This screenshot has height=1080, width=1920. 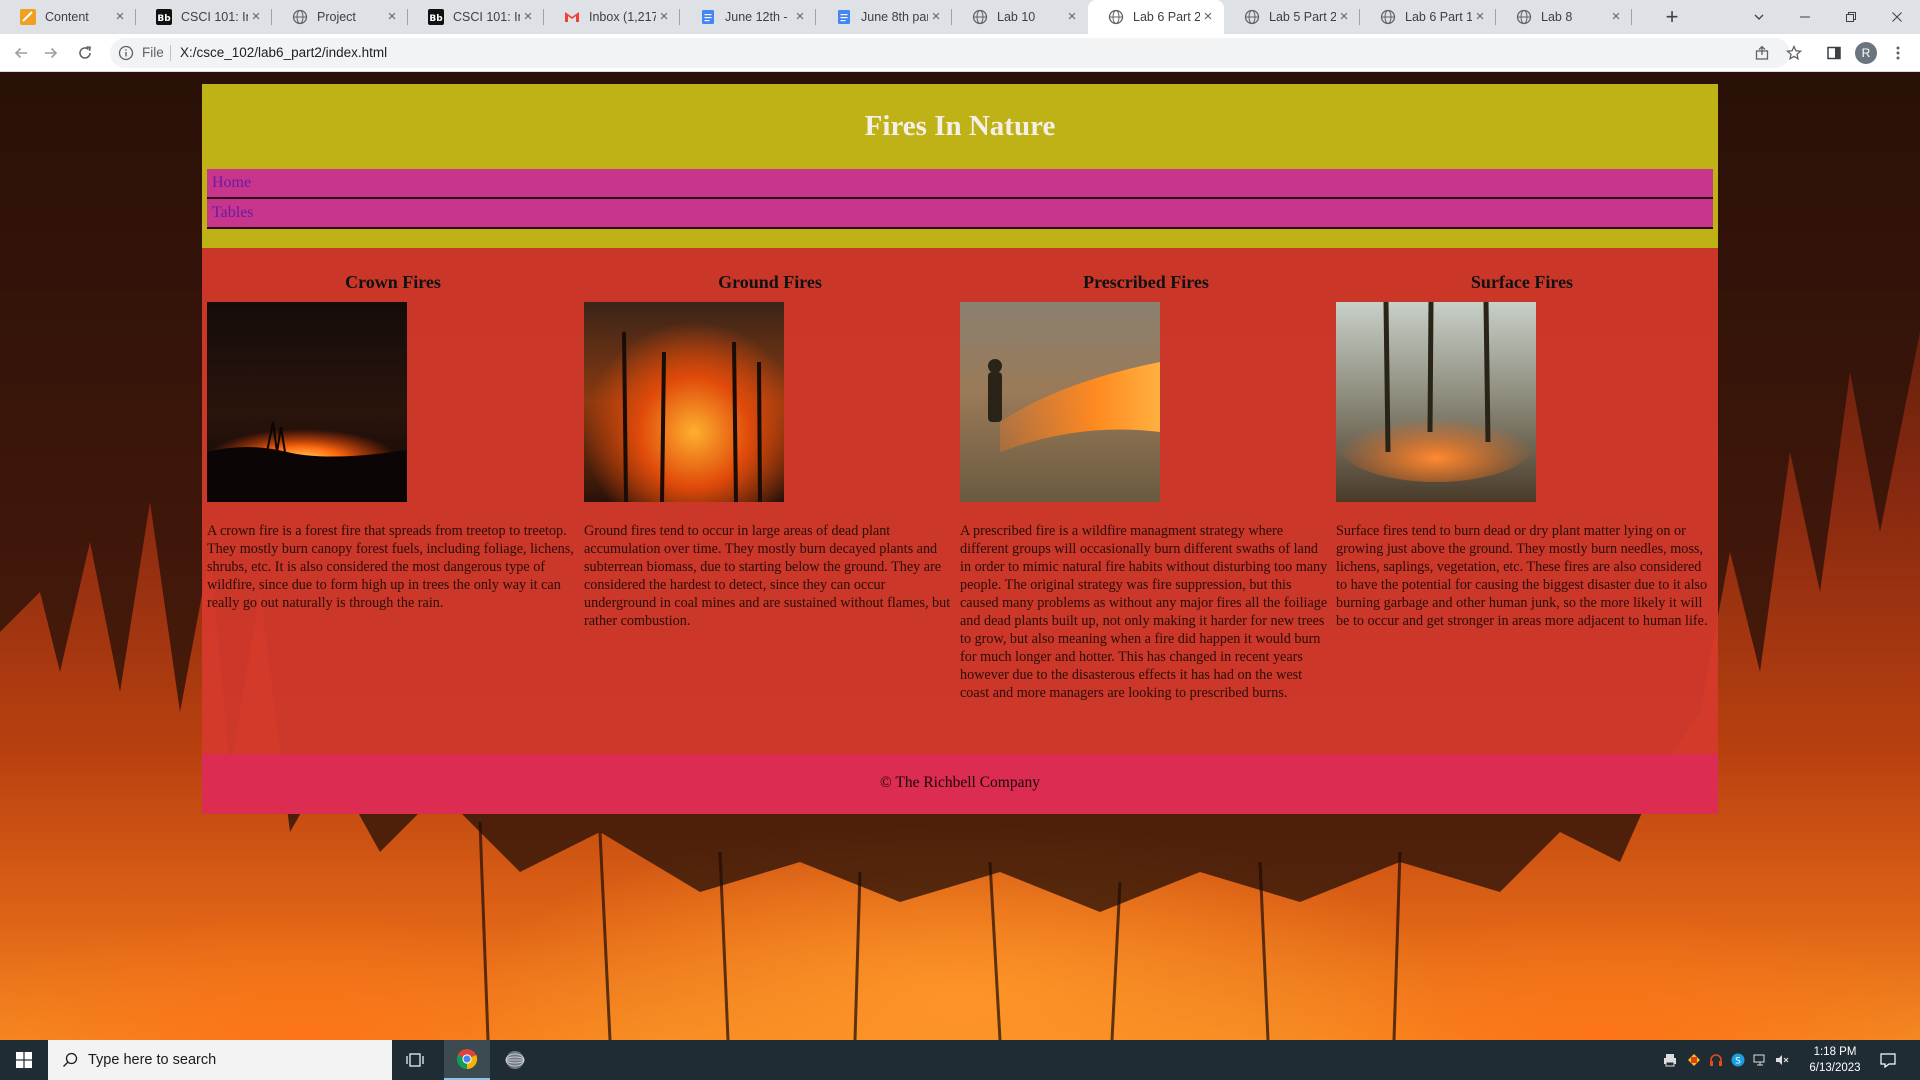 What do you see at coordinates (152, 1060) in the screenshot?
I see `search-placeholder: Type here to search` at bounding box center [152, 1060].